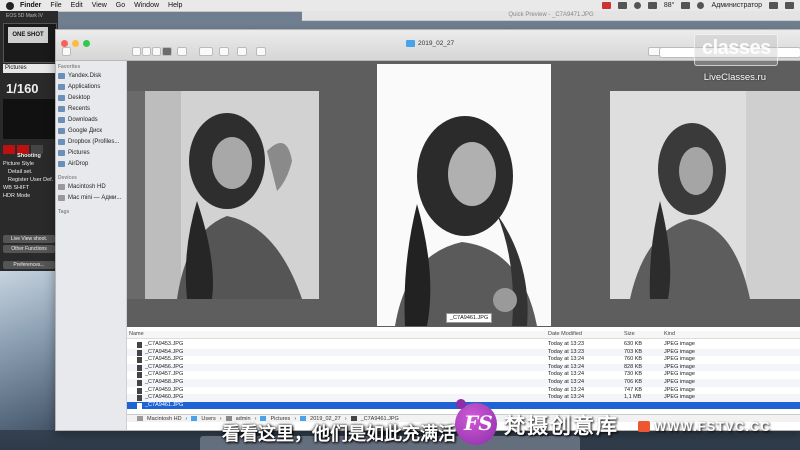 This screenshot has width=800, height=450. I want to click on icon-view-button, so click(136, 51).